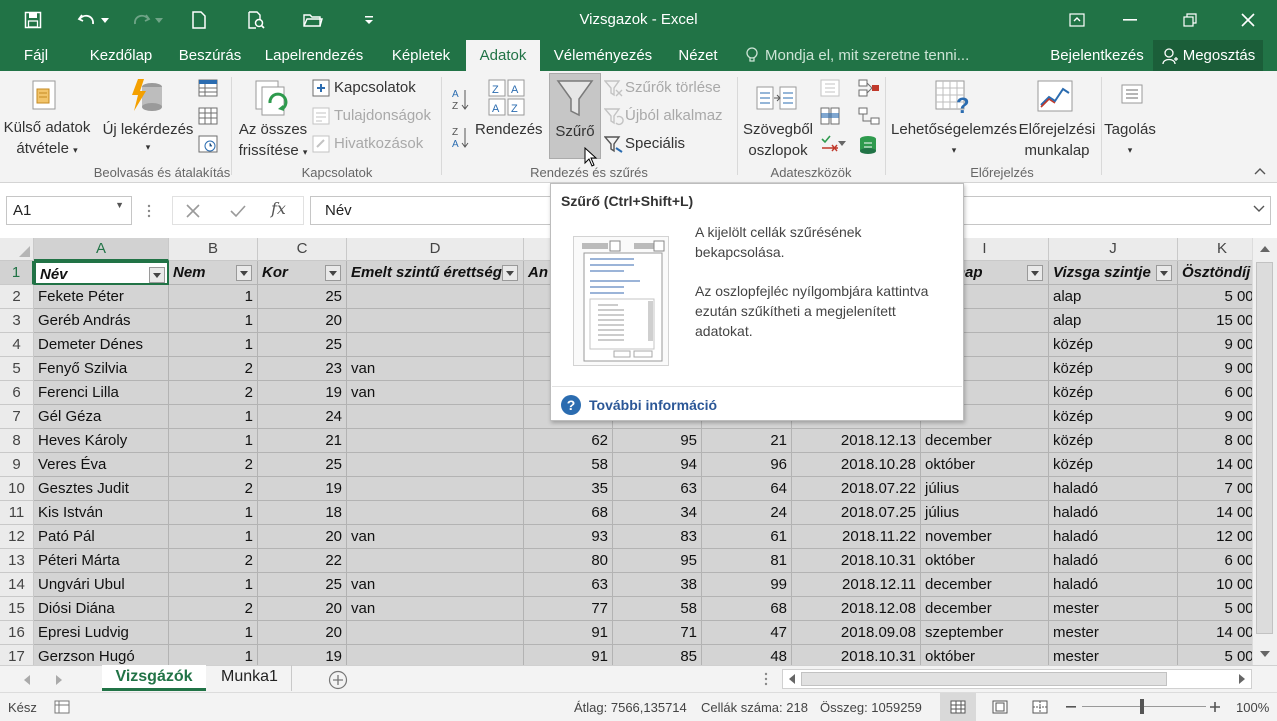 The height and width of the screenshot is (721, 1277). Describe the element at coordinates (1035, 273) in the screenshot. I see `filter-dropdown-icon` at that location.